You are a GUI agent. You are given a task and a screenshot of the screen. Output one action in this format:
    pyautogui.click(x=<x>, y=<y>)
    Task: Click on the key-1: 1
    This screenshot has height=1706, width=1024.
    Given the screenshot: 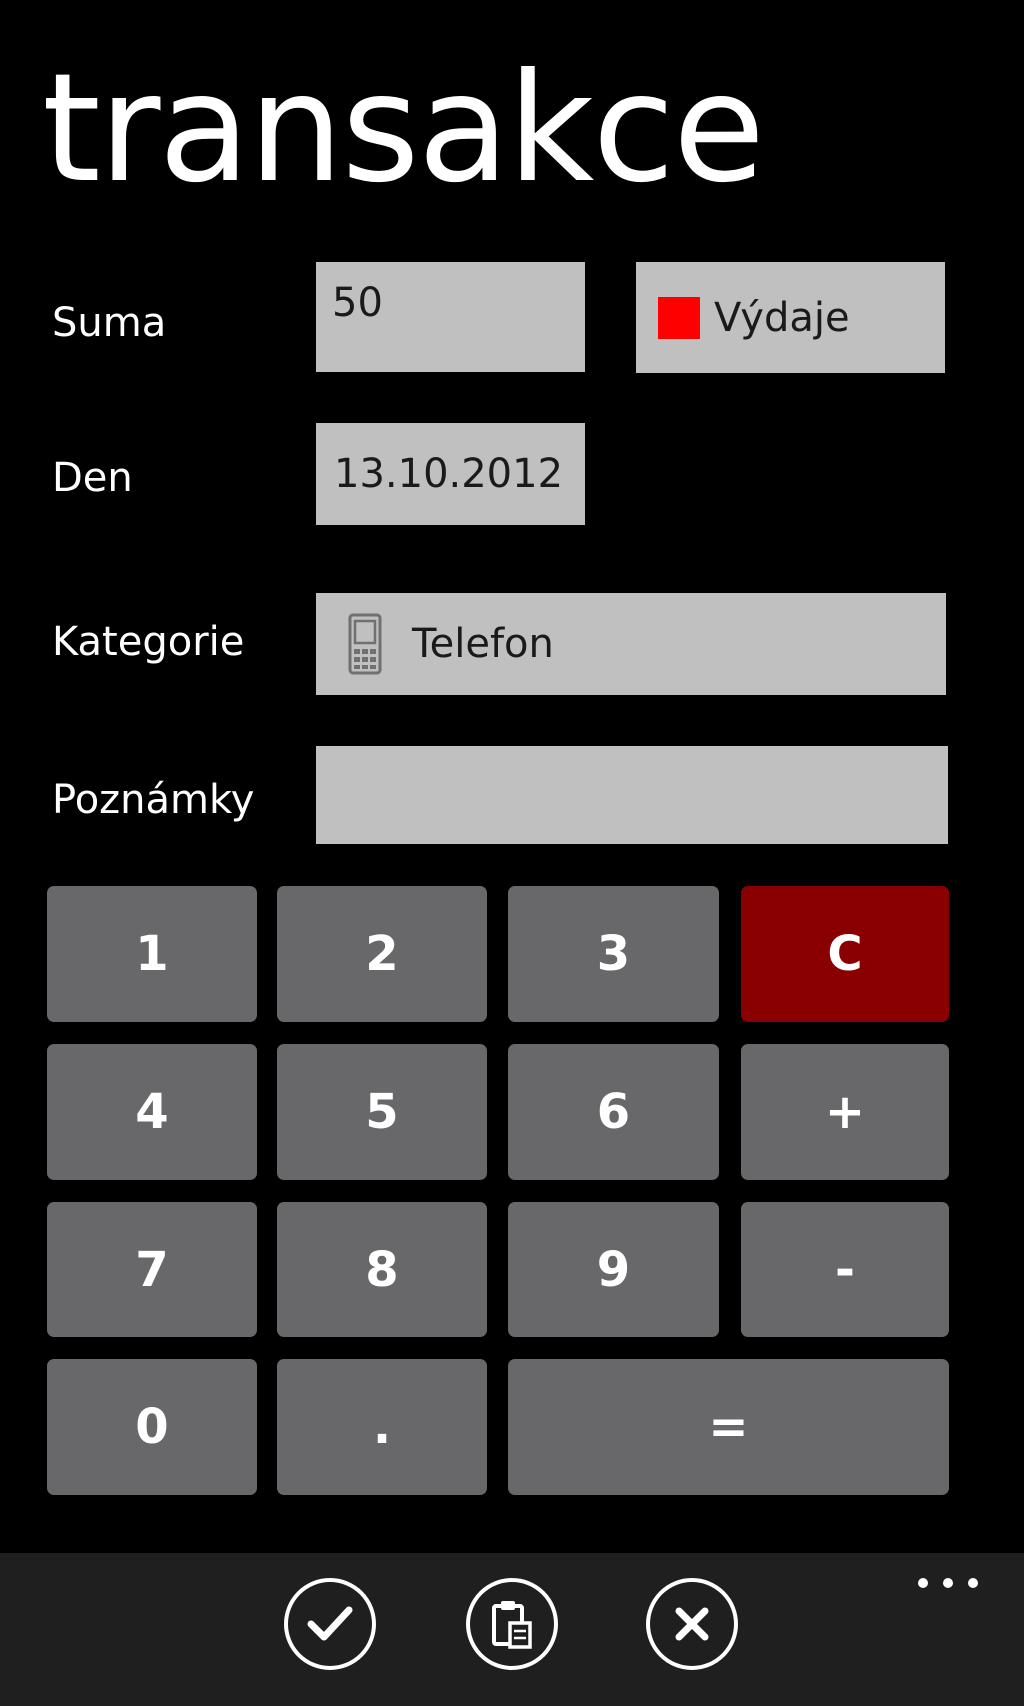 What is the action you would take?
    pyautogui.click(x=152, y=954)
    